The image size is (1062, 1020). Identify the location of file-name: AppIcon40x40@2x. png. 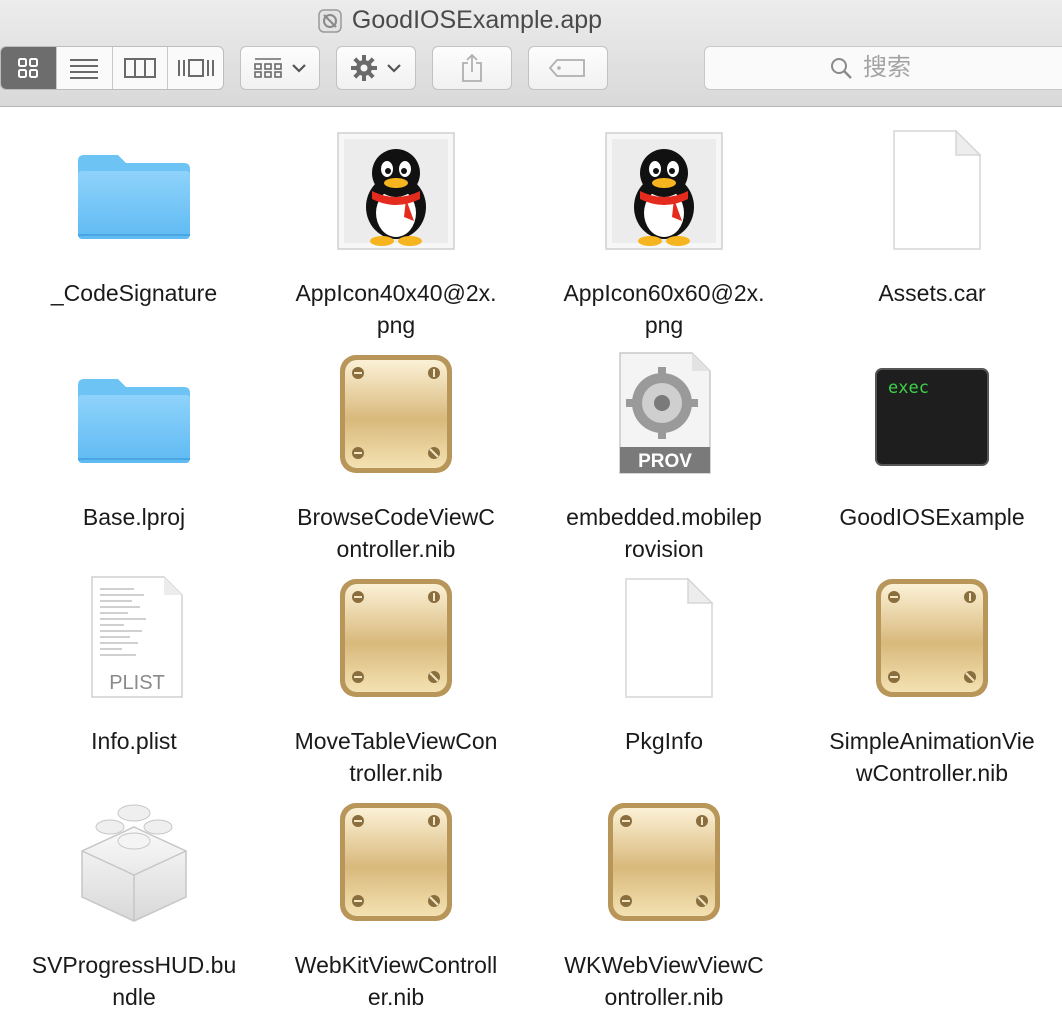
(396, 309).